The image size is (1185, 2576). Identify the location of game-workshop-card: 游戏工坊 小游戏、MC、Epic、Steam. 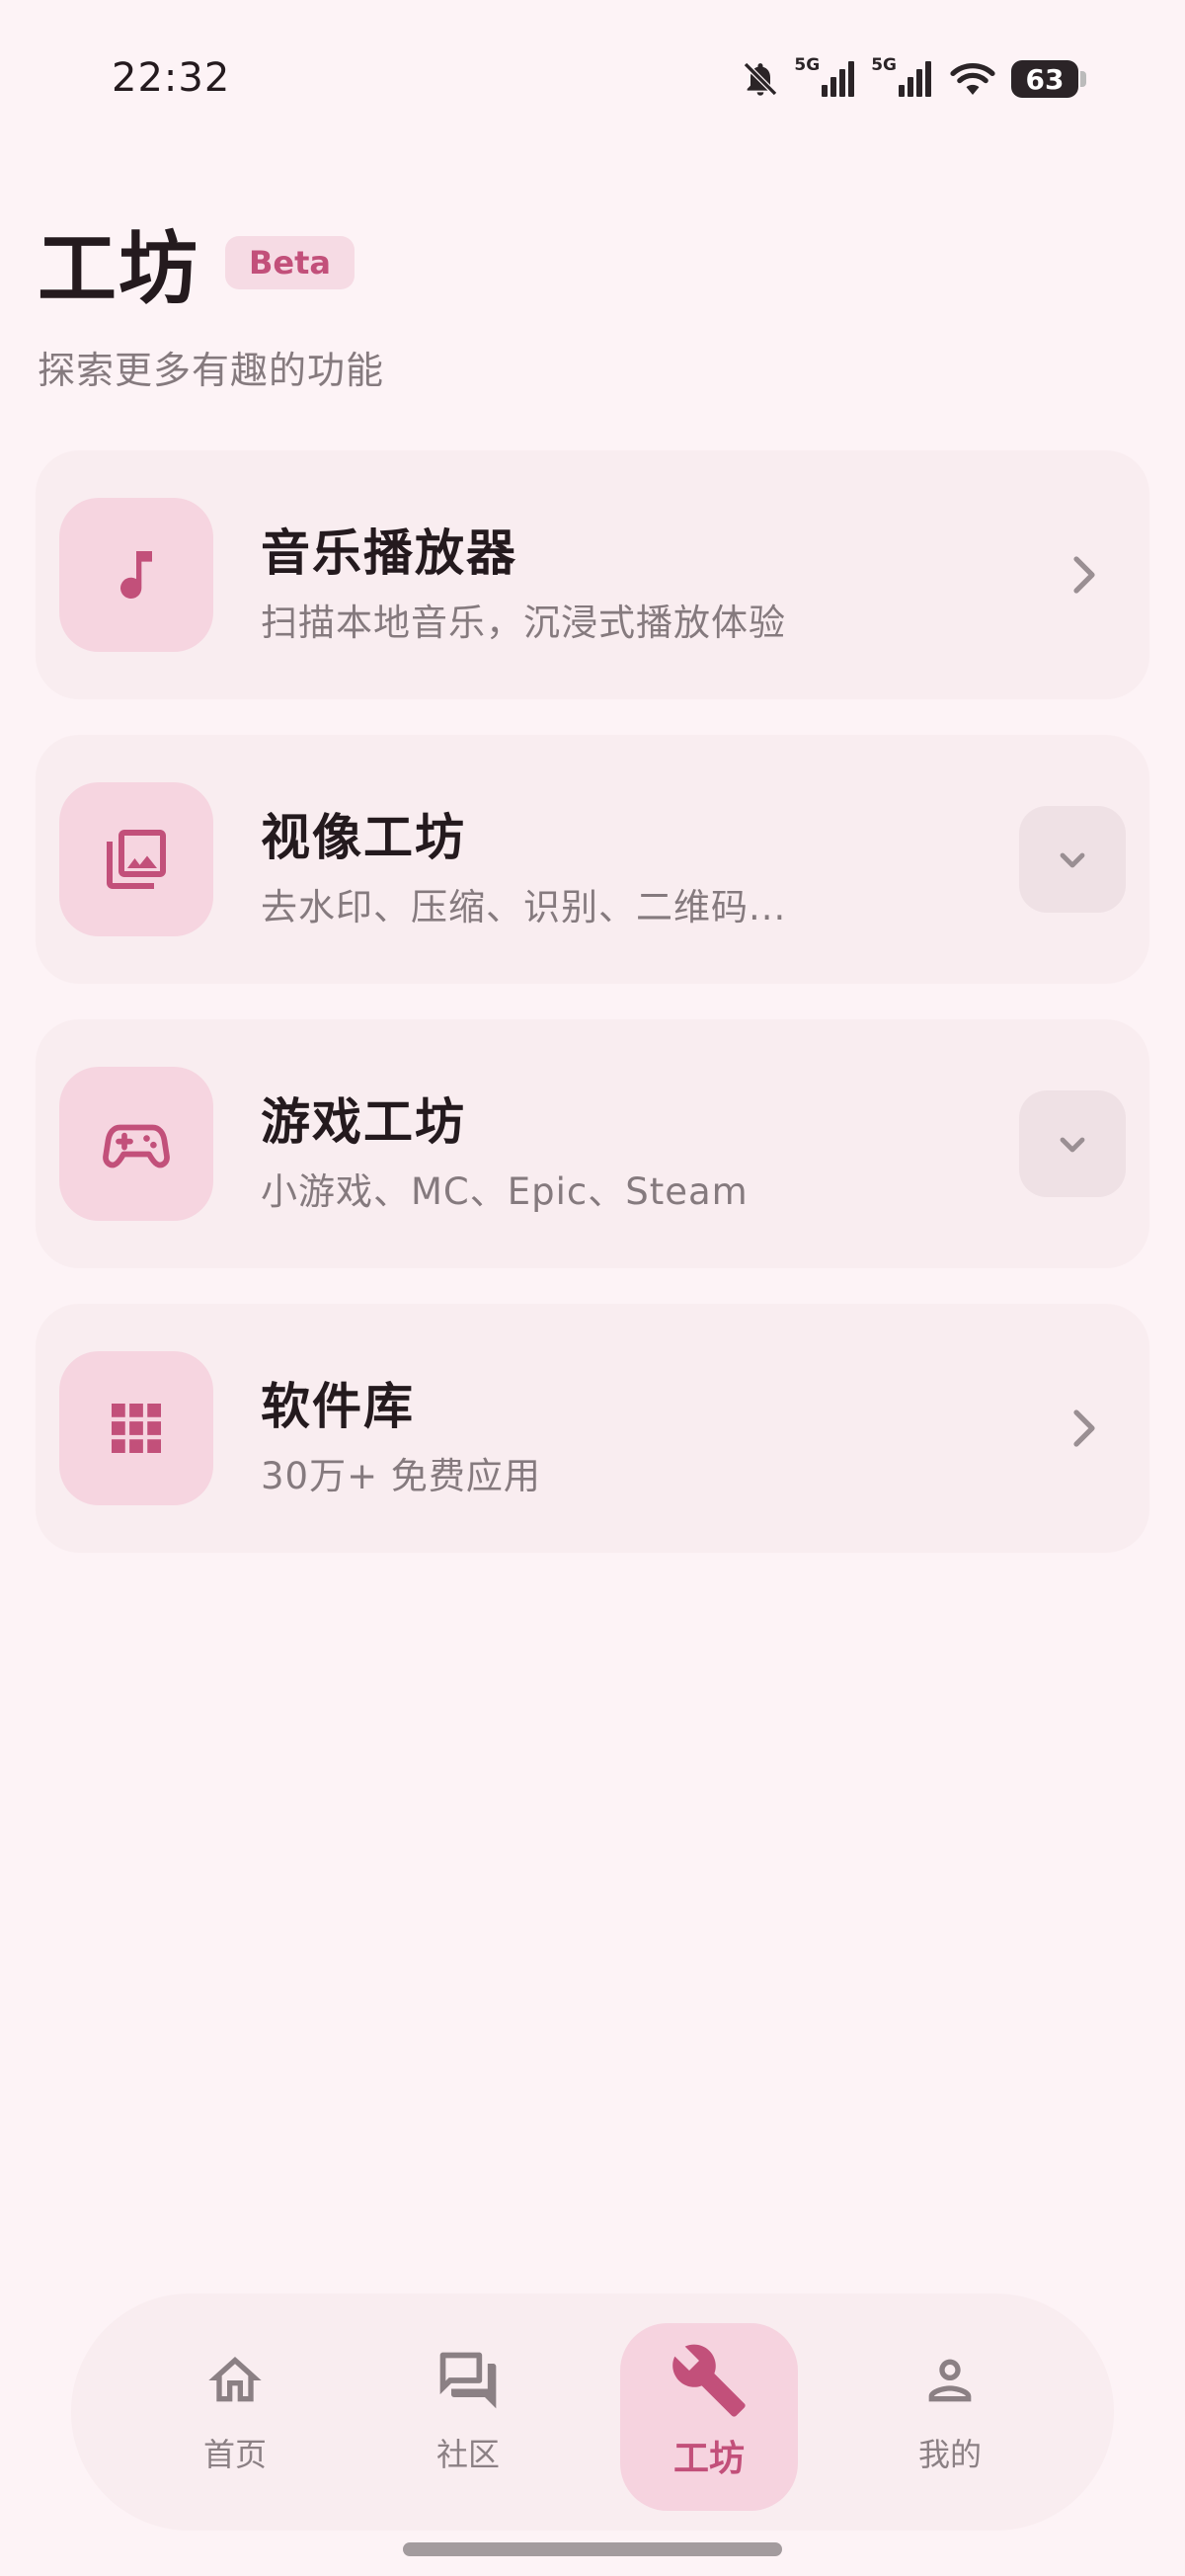
(592, 1143).